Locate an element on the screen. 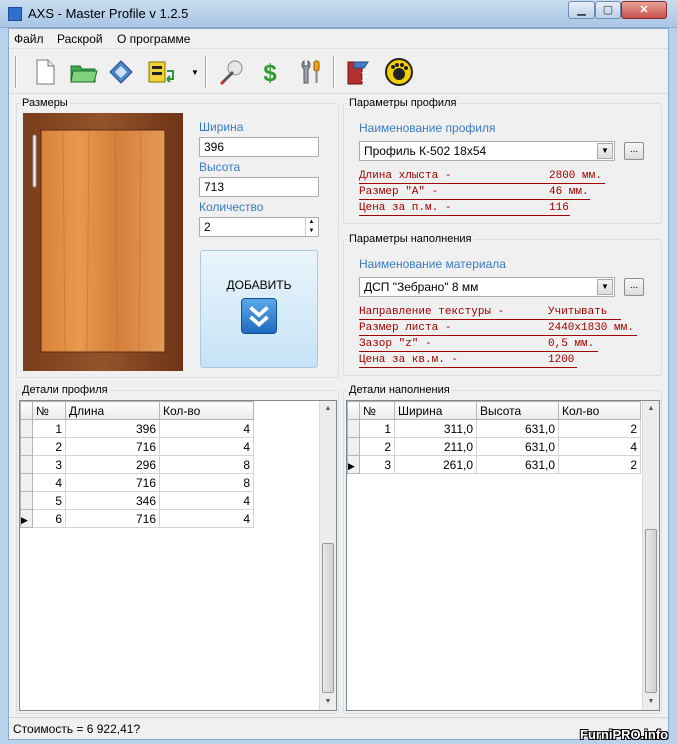  table-cell: 346 is located at coordinates (112, 500).